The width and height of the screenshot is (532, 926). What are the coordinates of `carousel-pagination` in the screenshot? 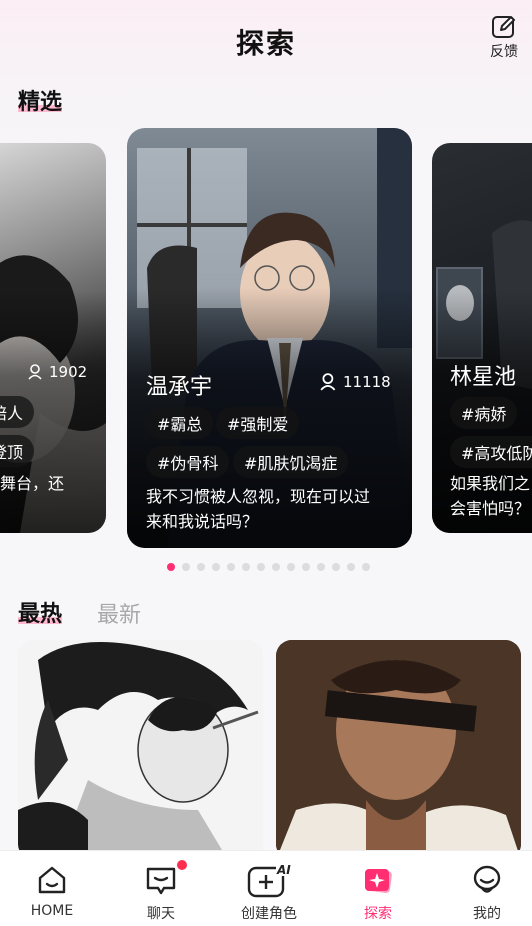 It's located at (266, 567).